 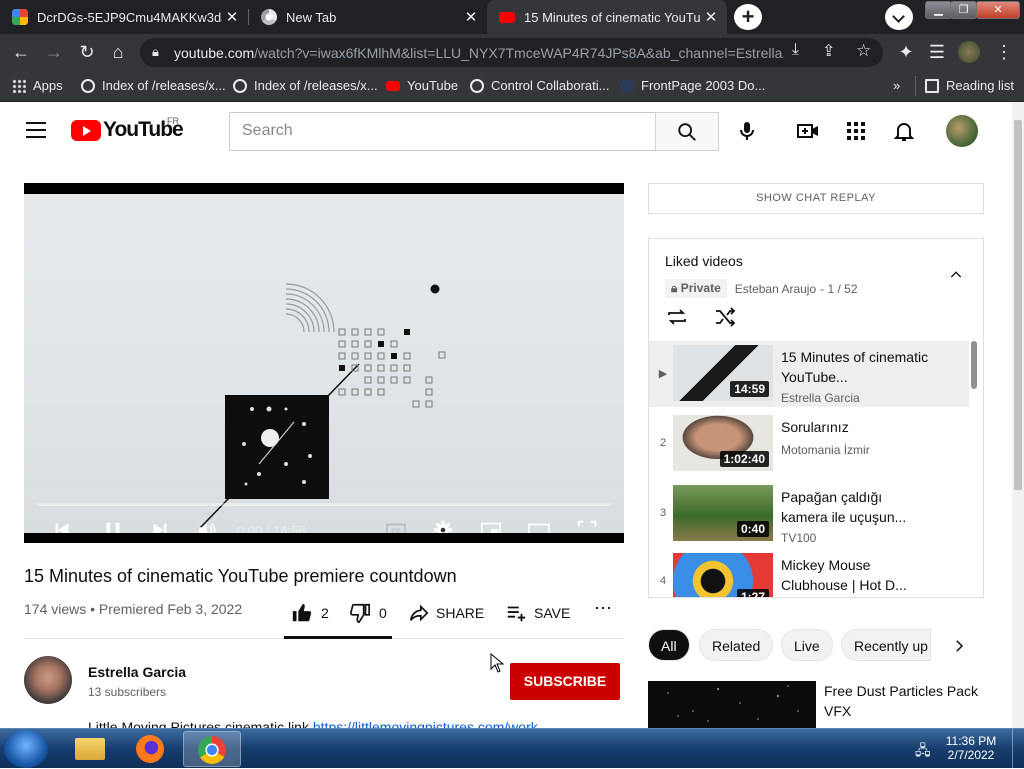 What do you see at coordinates (396, 530) in the screenshot?
I see `svg-text: CC` at bounding box center [396, 530].